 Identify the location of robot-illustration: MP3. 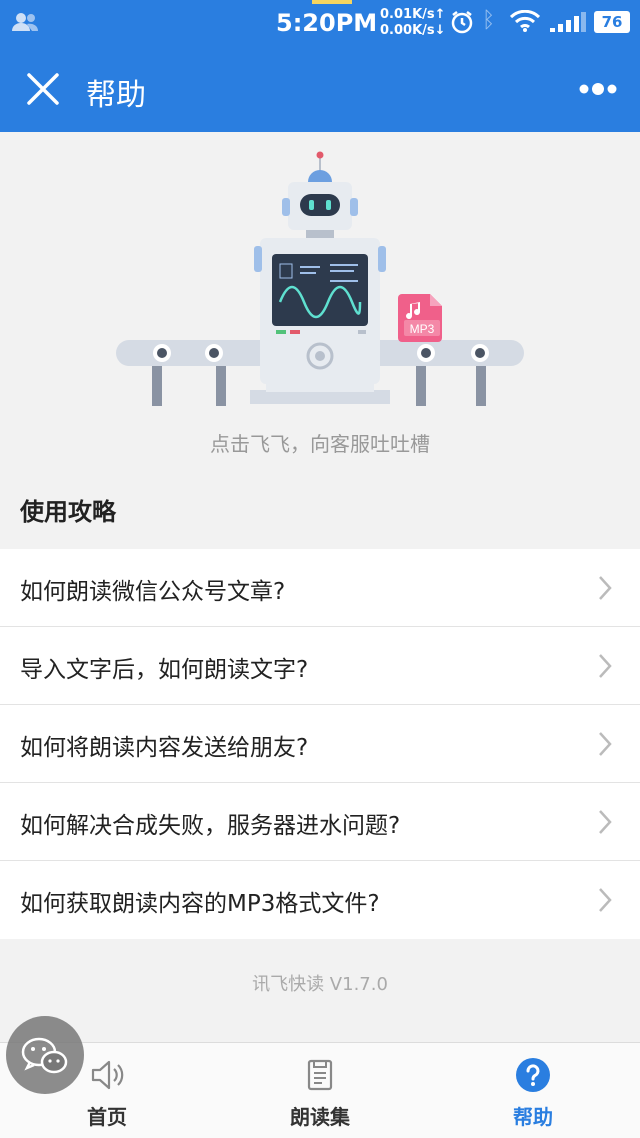
(320, 280).